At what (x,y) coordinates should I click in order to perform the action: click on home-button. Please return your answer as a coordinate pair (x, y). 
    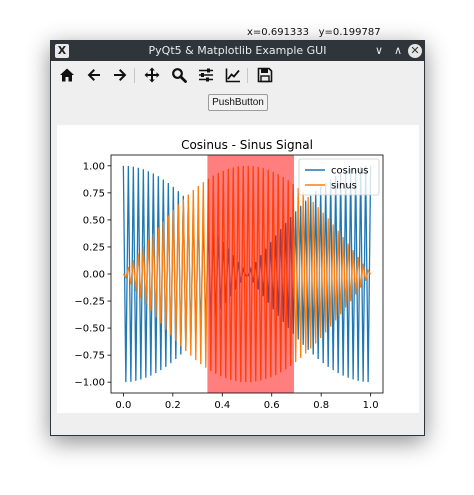
    Looking at the image, I should click on (67, 75).